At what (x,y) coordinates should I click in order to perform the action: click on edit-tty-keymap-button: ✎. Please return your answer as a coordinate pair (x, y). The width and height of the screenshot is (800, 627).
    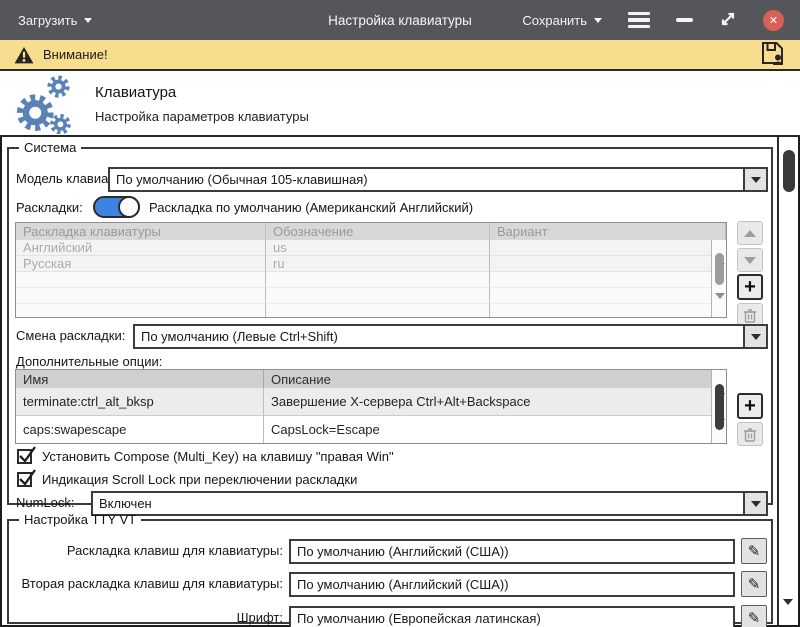
    Looking at the image, I should click on (754, 551).